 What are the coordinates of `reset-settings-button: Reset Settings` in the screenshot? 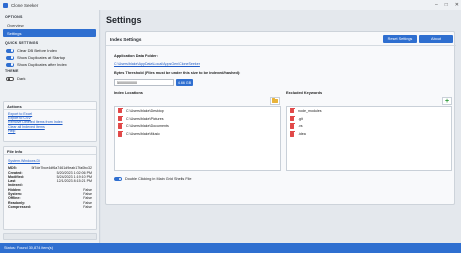 It's located at (400, 39).